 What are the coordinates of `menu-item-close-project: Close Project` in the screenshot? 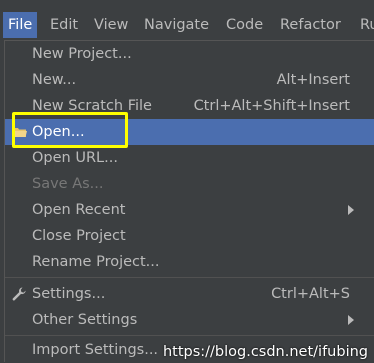 It's located at (189, 236).